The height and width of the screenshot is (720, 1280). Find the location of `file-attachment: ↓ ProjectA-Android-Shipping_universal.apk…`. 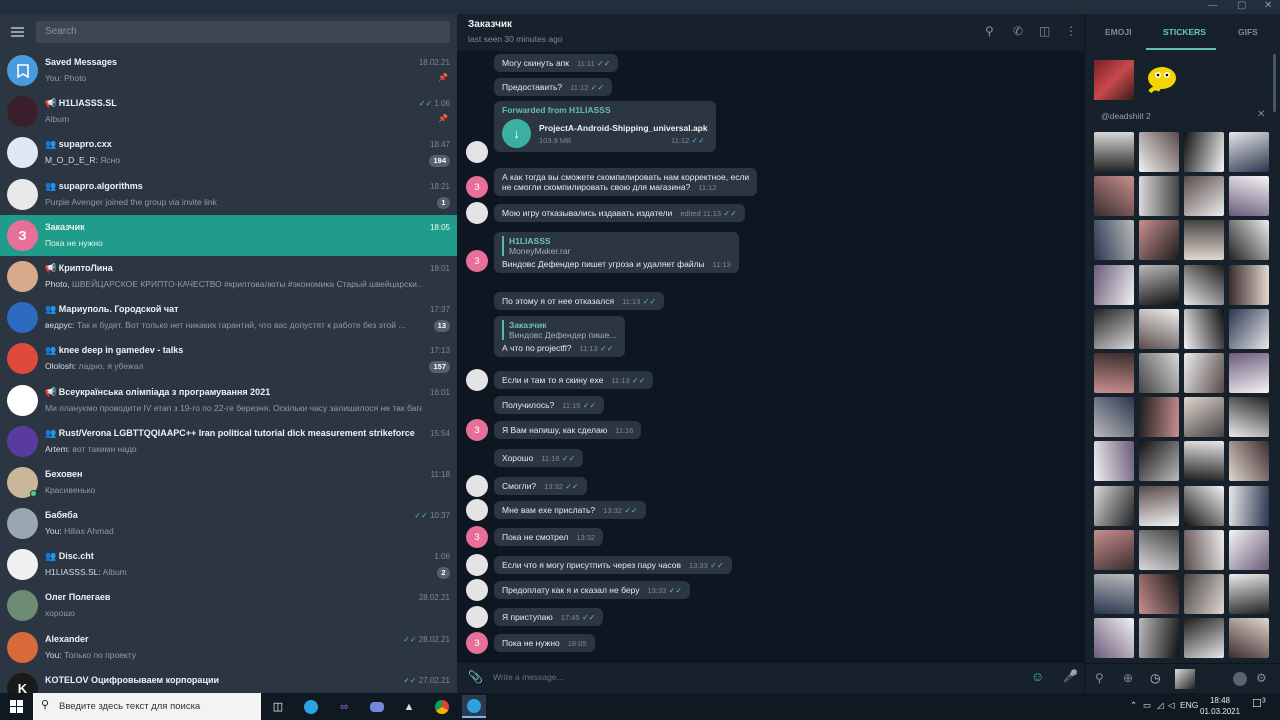

file-attachment: ↓ ProjectA-Android-Shipping_universal.apk… is located at coordinates (605, 133).